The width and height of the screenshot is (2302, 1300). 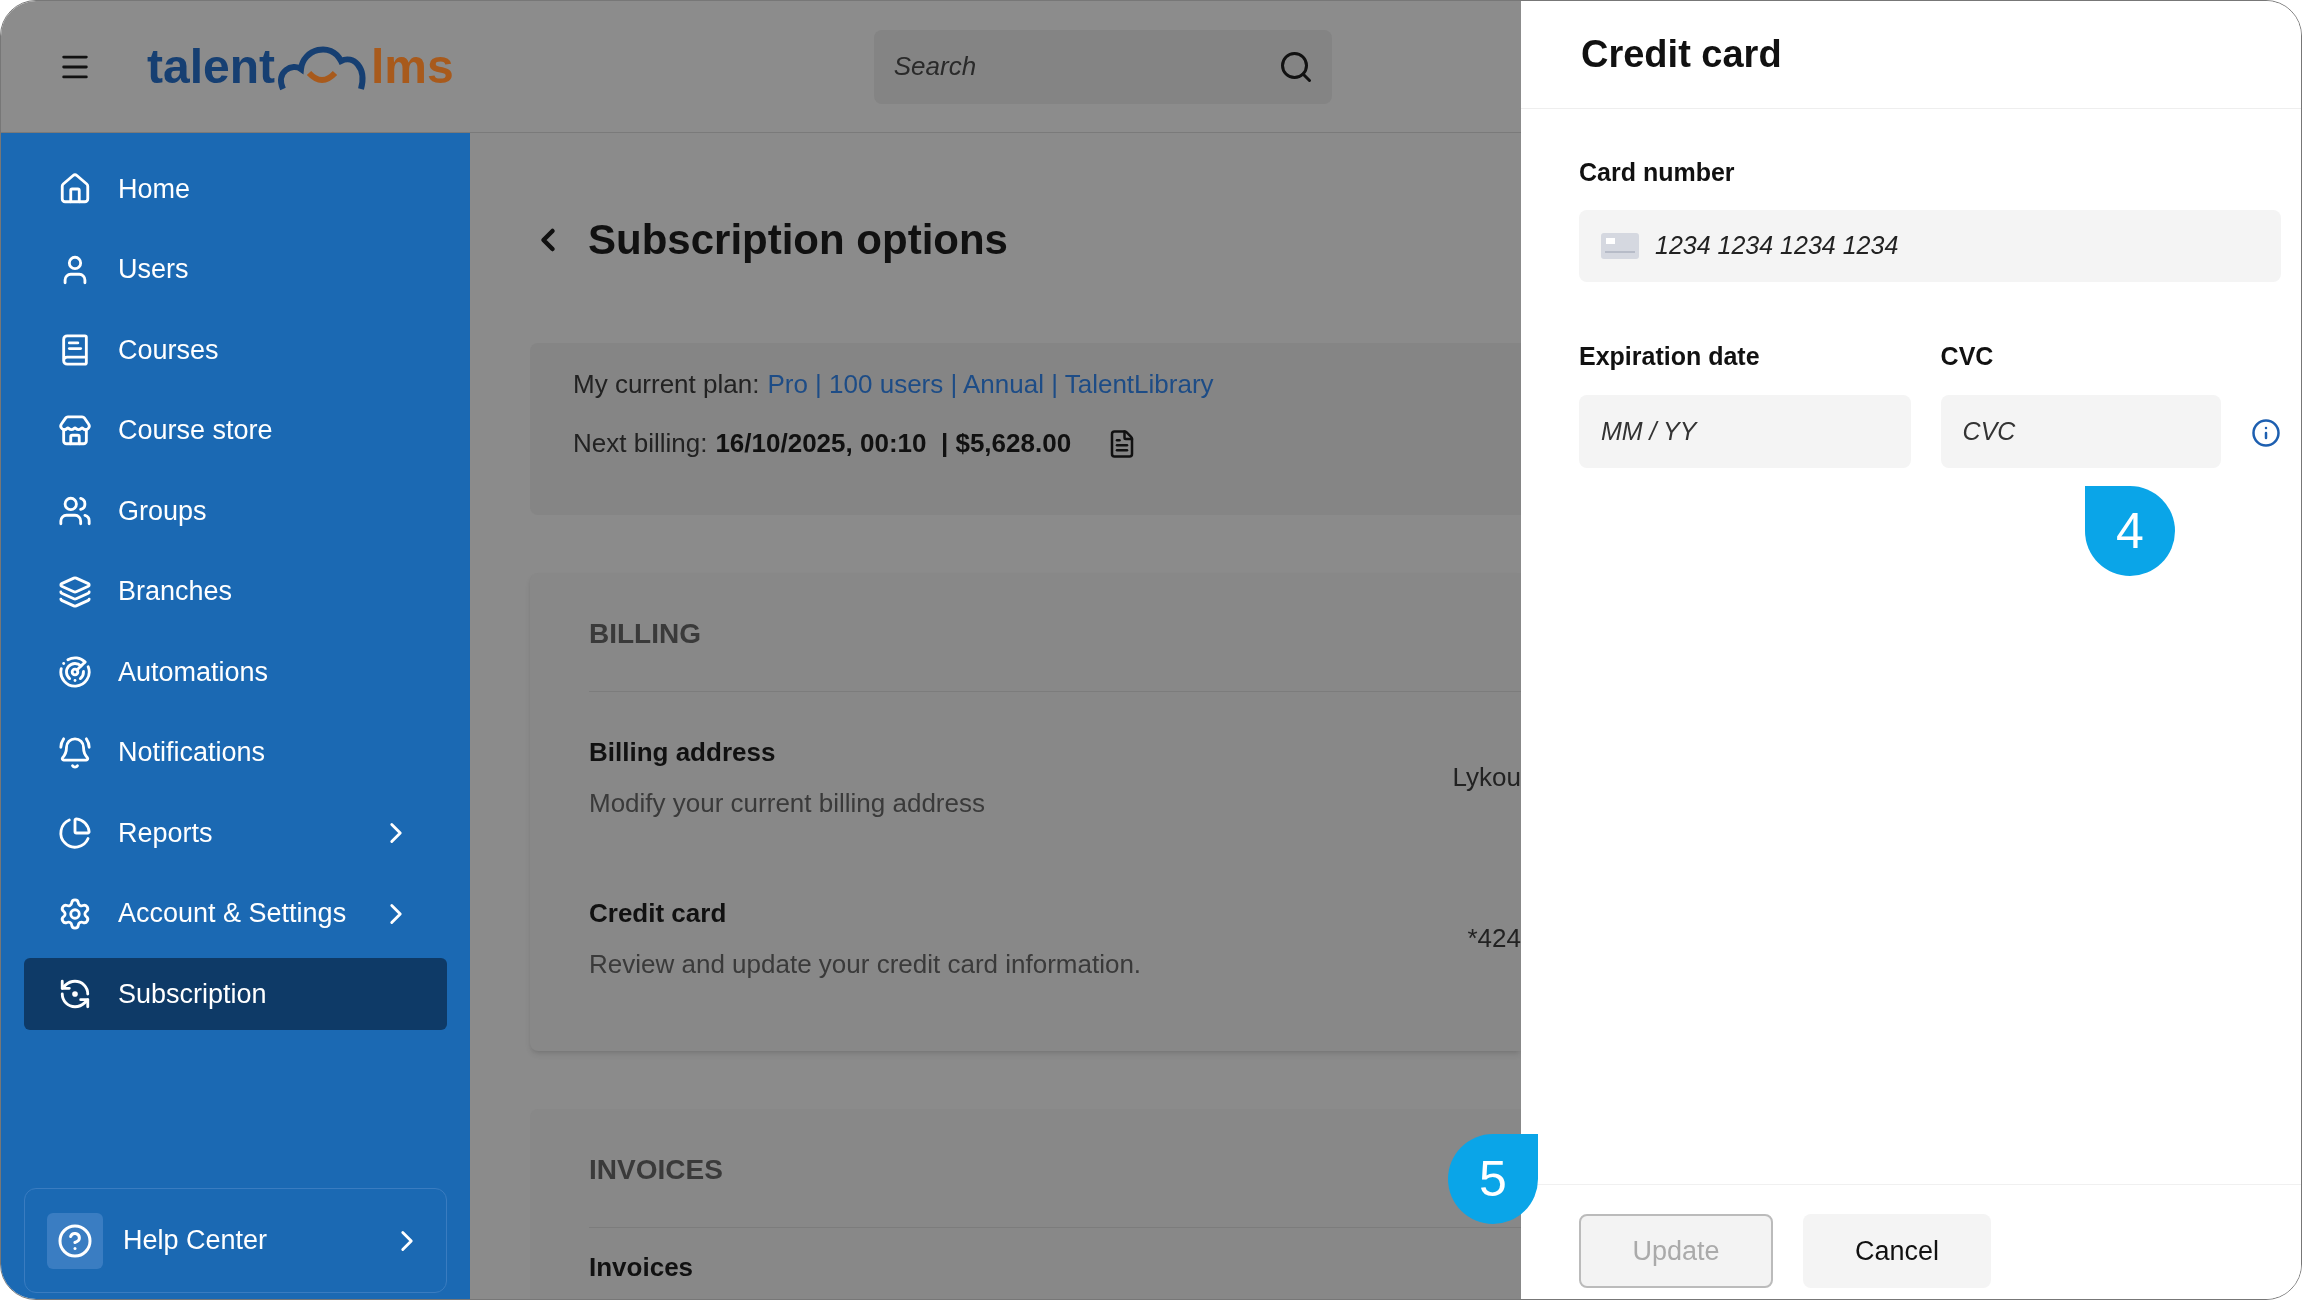 What do you see at coordinates (1897, 1251) in the screenshot?
I see `cancel-button: Cancel` at bounding box center [1897, 1251].